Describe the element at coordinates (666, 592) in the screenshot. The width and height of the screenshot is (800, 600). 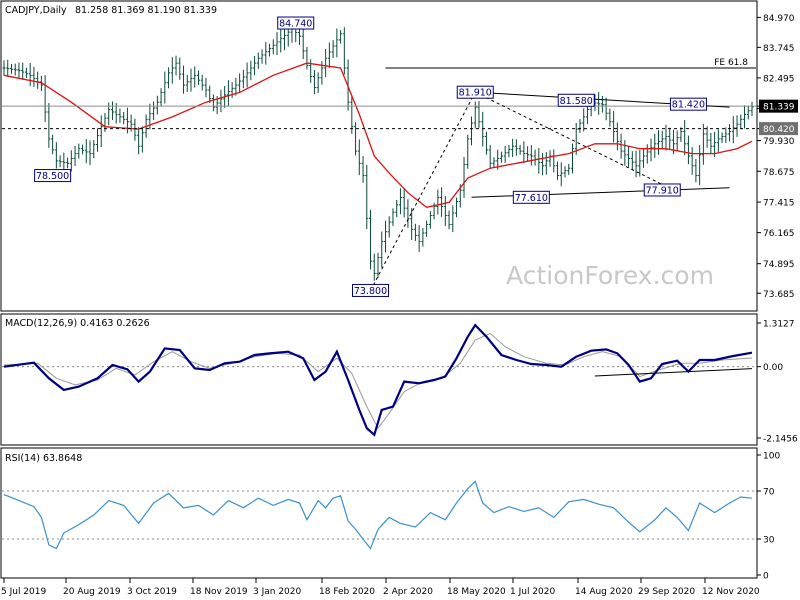
I see `x-axis-label: 29 Sep 2020` at that location.